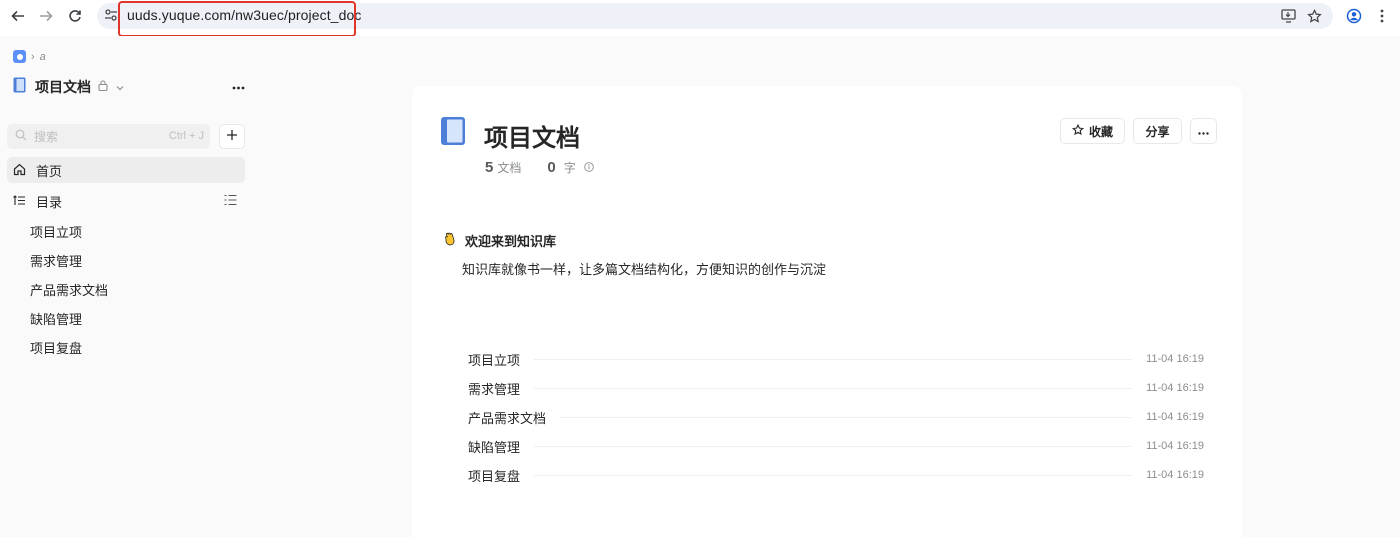  I want to click on search-shortcut: Ctrl + J, so click(186, 136).